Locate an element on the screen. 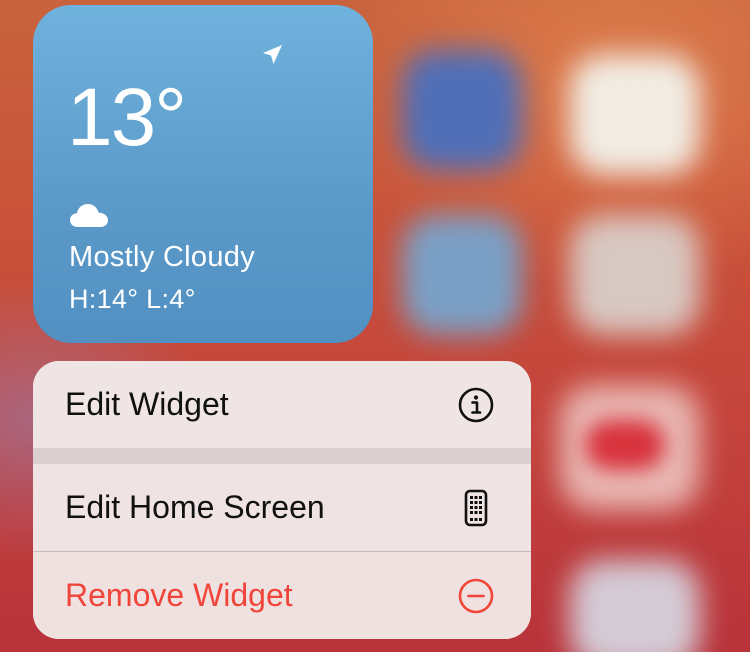 The image size is (750, 652). temperature: 13° is located at coordinates (127, 117).